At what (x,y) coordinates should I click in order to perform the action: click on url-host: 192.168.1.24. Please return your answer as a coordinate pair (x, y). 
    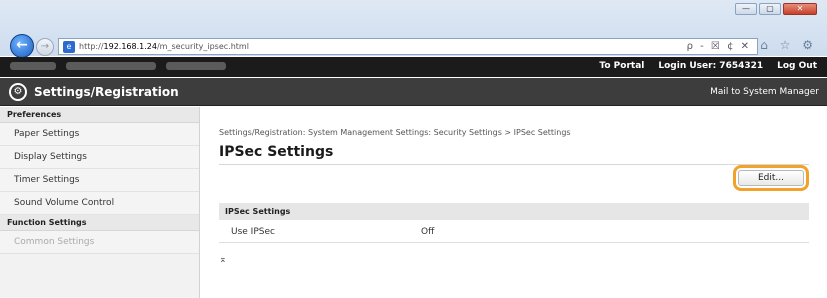
    Looking at the image, I should click on (130, 46).